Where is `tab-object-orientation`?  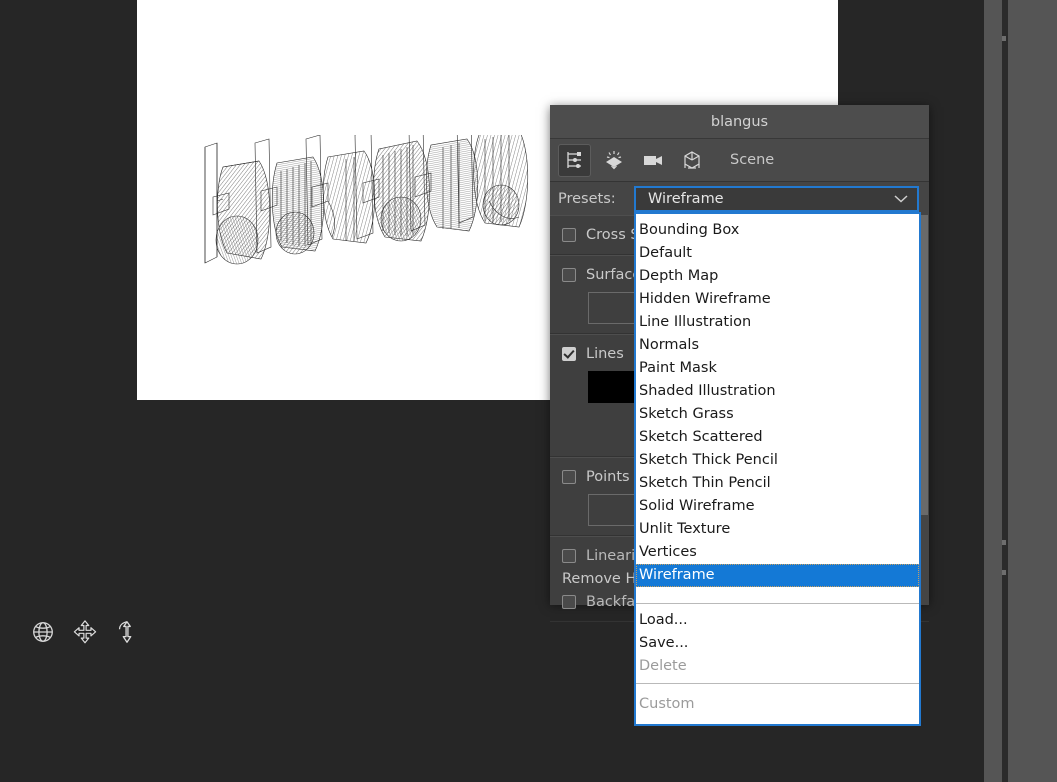 tab-object-orientation is located at coordinates (691, 160).